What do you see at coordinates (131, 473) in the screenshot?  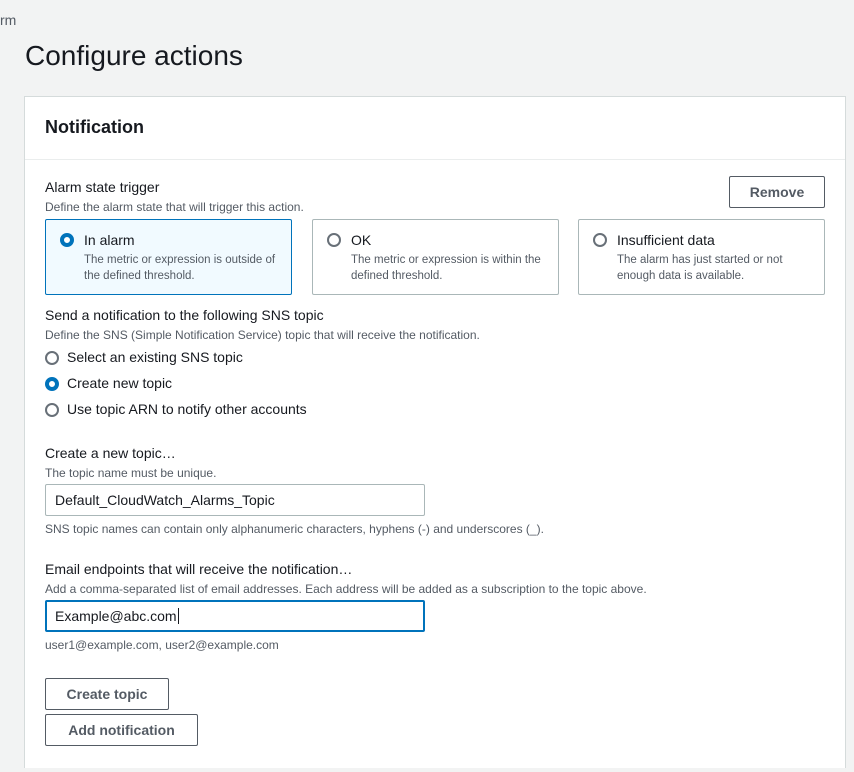 I see `new-topic-description: The topic name must be unique.` at bounding box center [131, 473].